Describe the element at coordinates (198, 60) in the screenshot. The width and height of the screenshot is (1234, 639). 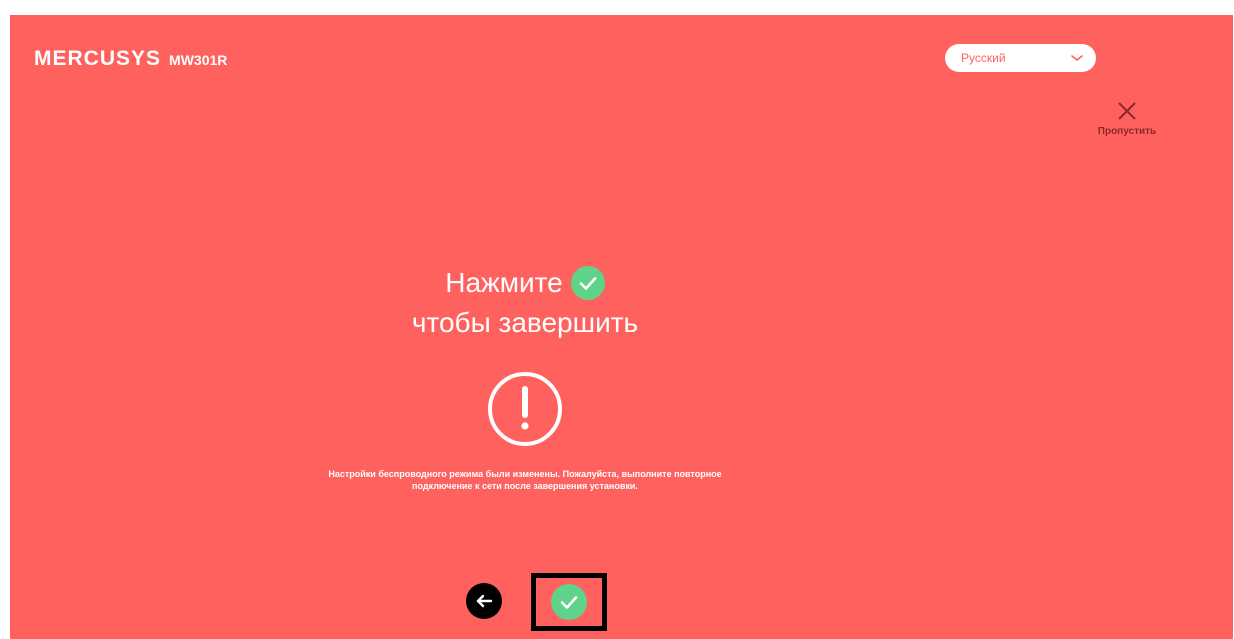
I see `model-name: MW301R` at that location.